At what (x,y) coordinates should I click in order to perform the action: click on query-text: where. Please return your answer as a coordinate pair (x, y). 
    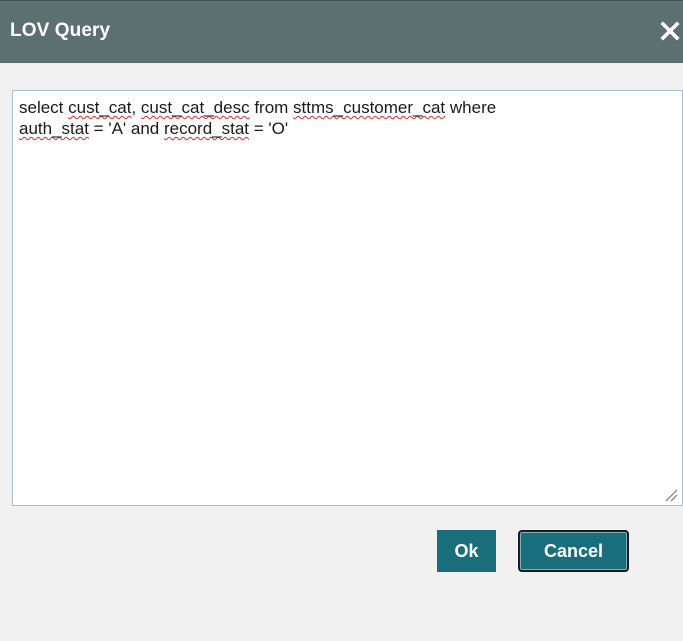
    Looking at the image, I should click on (471, 107).